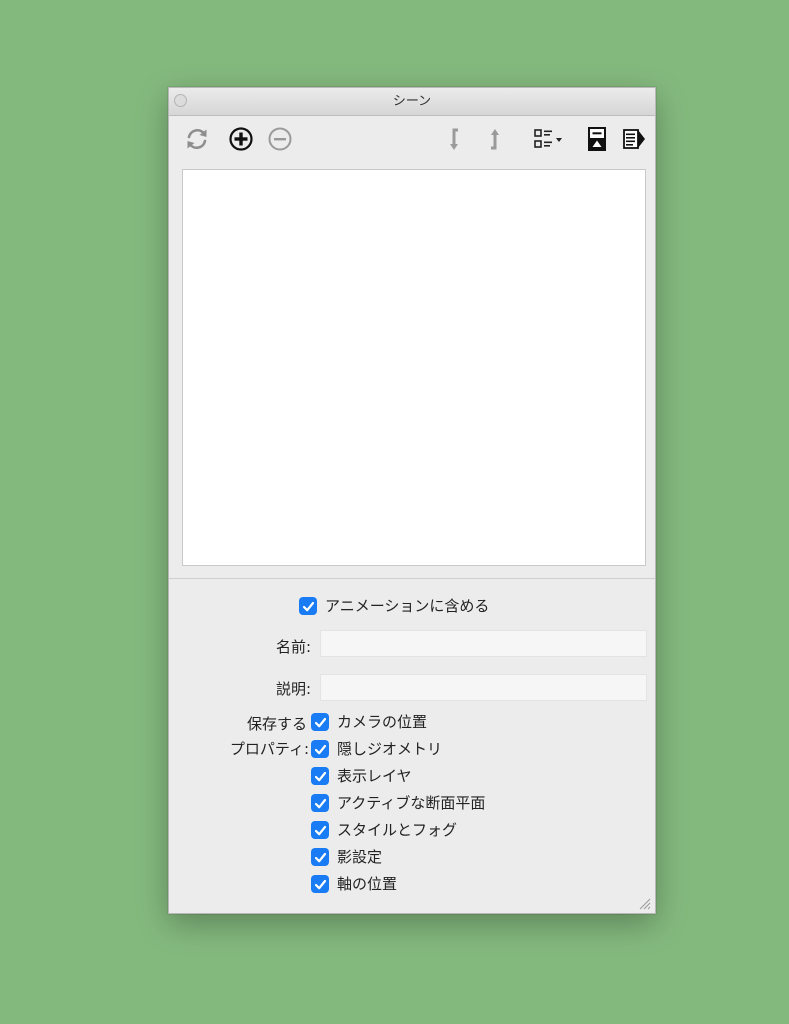 Image resolution: width=789 pixels, height=1024 pixels. Describe the element at coordinates (635, 139) in the screenshot. I see `export-icon` at that location.